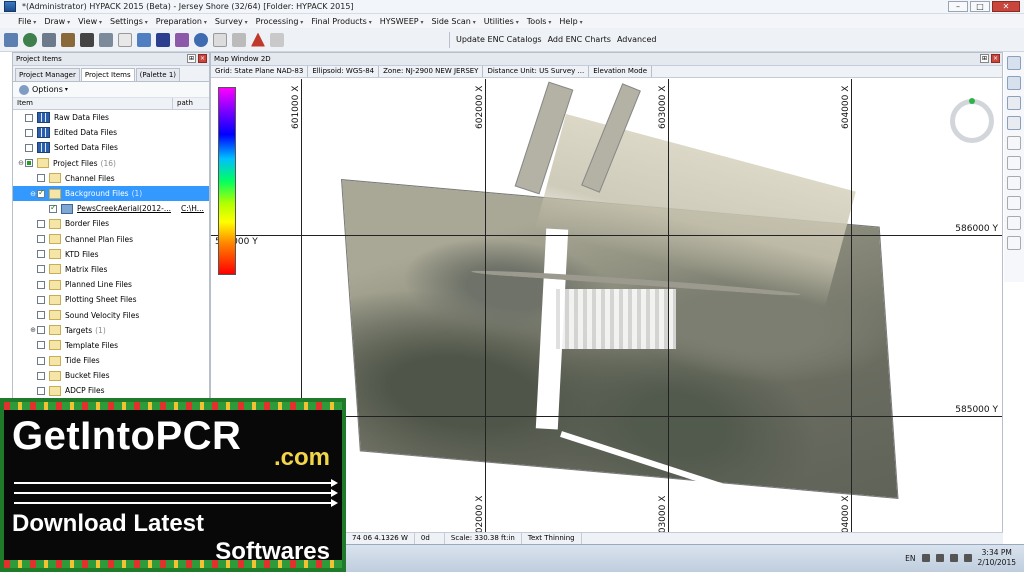 This screenshot has height=572, width=1024. I want to click on tree-item-background-files: ⊖ Background Files(1), so click(111, 193).